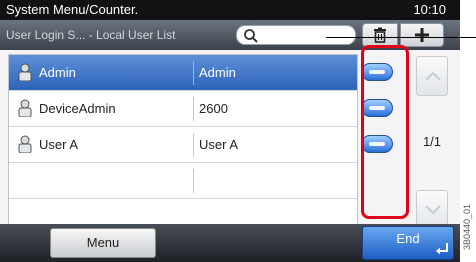 The width and height of the screenshot is (476, 262). What do you see at coordinates (230, 10) in the screenshot?
I see `title-bar: System Menu/Counter. 10:10` at bounding box center [230, 10].